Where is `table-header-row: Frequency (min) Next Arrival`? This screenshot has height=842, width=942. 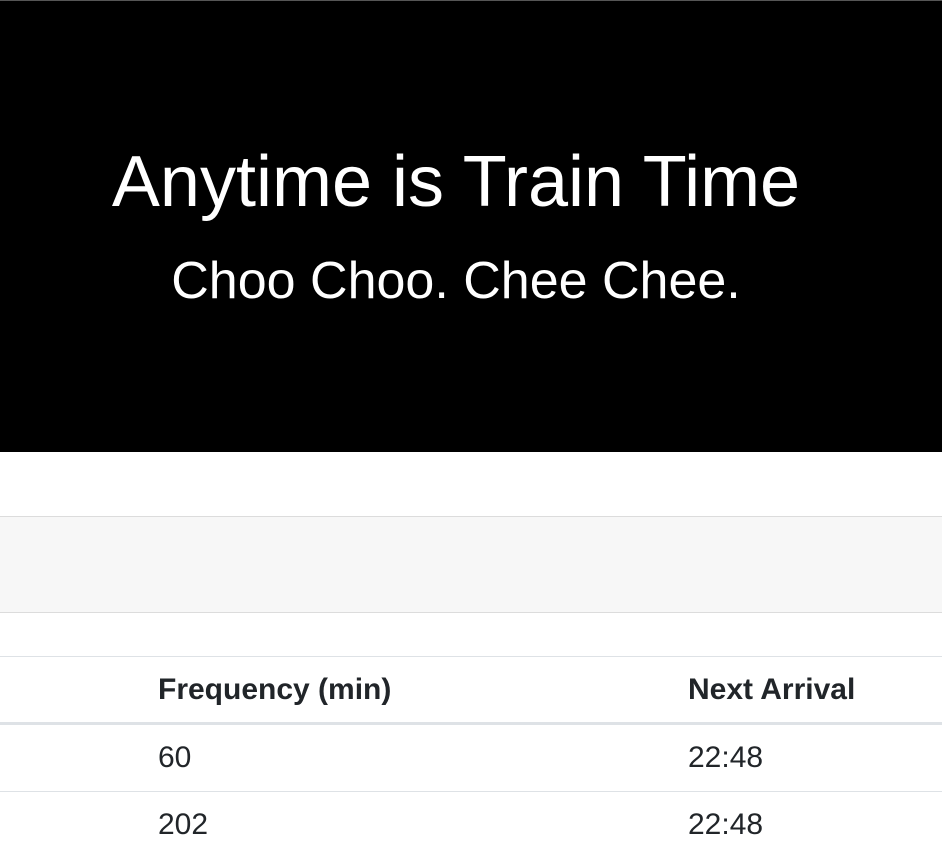 table-header-row: Frequency (min) Next Arrival is located at coordinates (471, 691).